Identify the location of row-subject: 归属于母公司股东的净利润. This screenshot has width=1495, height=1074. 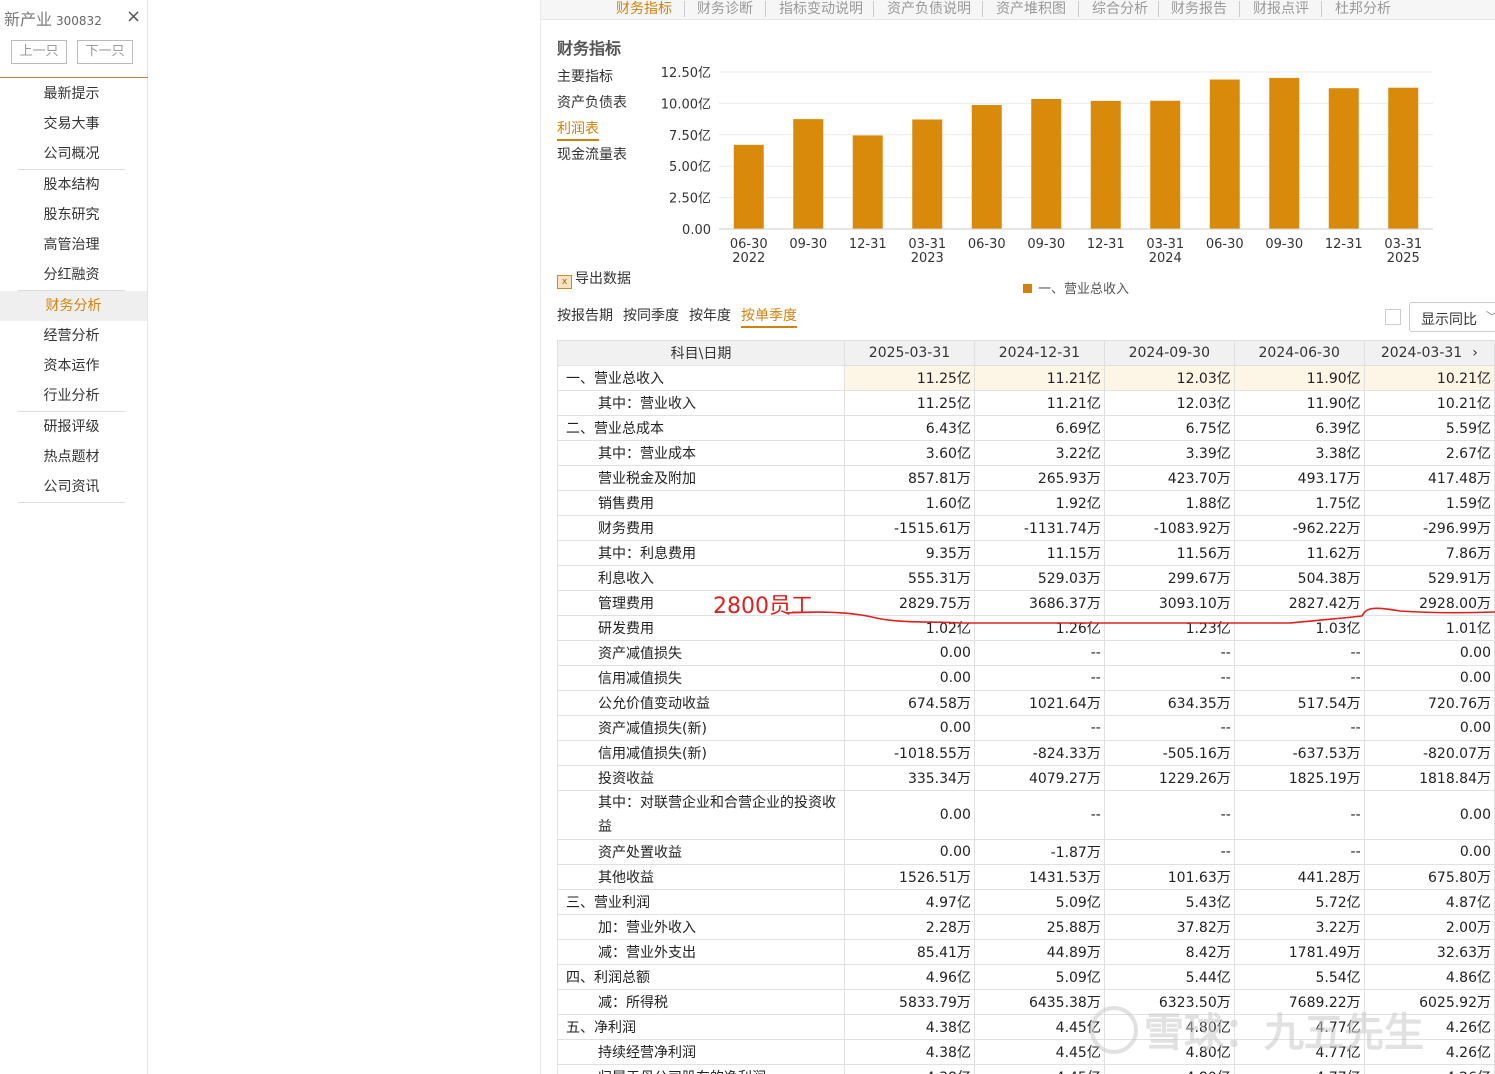
(701, 1069).